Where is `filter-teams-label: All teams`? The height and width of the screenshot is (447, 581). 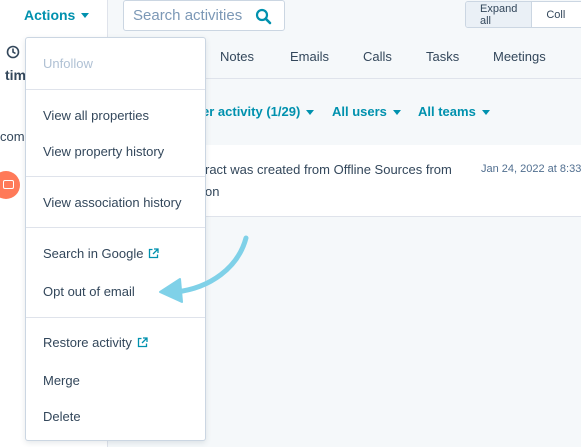
filter-teams-label: All teams is located at coordinates (447, 111).